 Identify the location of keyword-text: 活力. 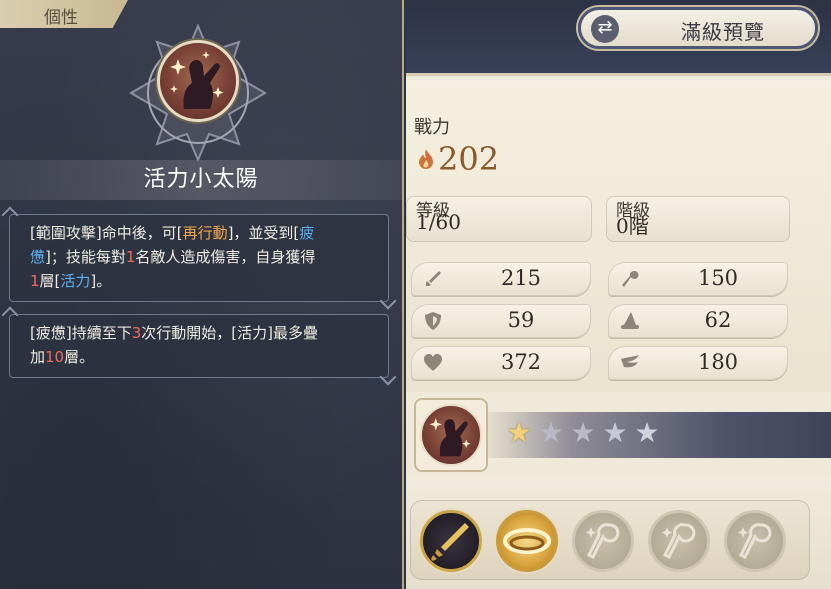
(75, 281).